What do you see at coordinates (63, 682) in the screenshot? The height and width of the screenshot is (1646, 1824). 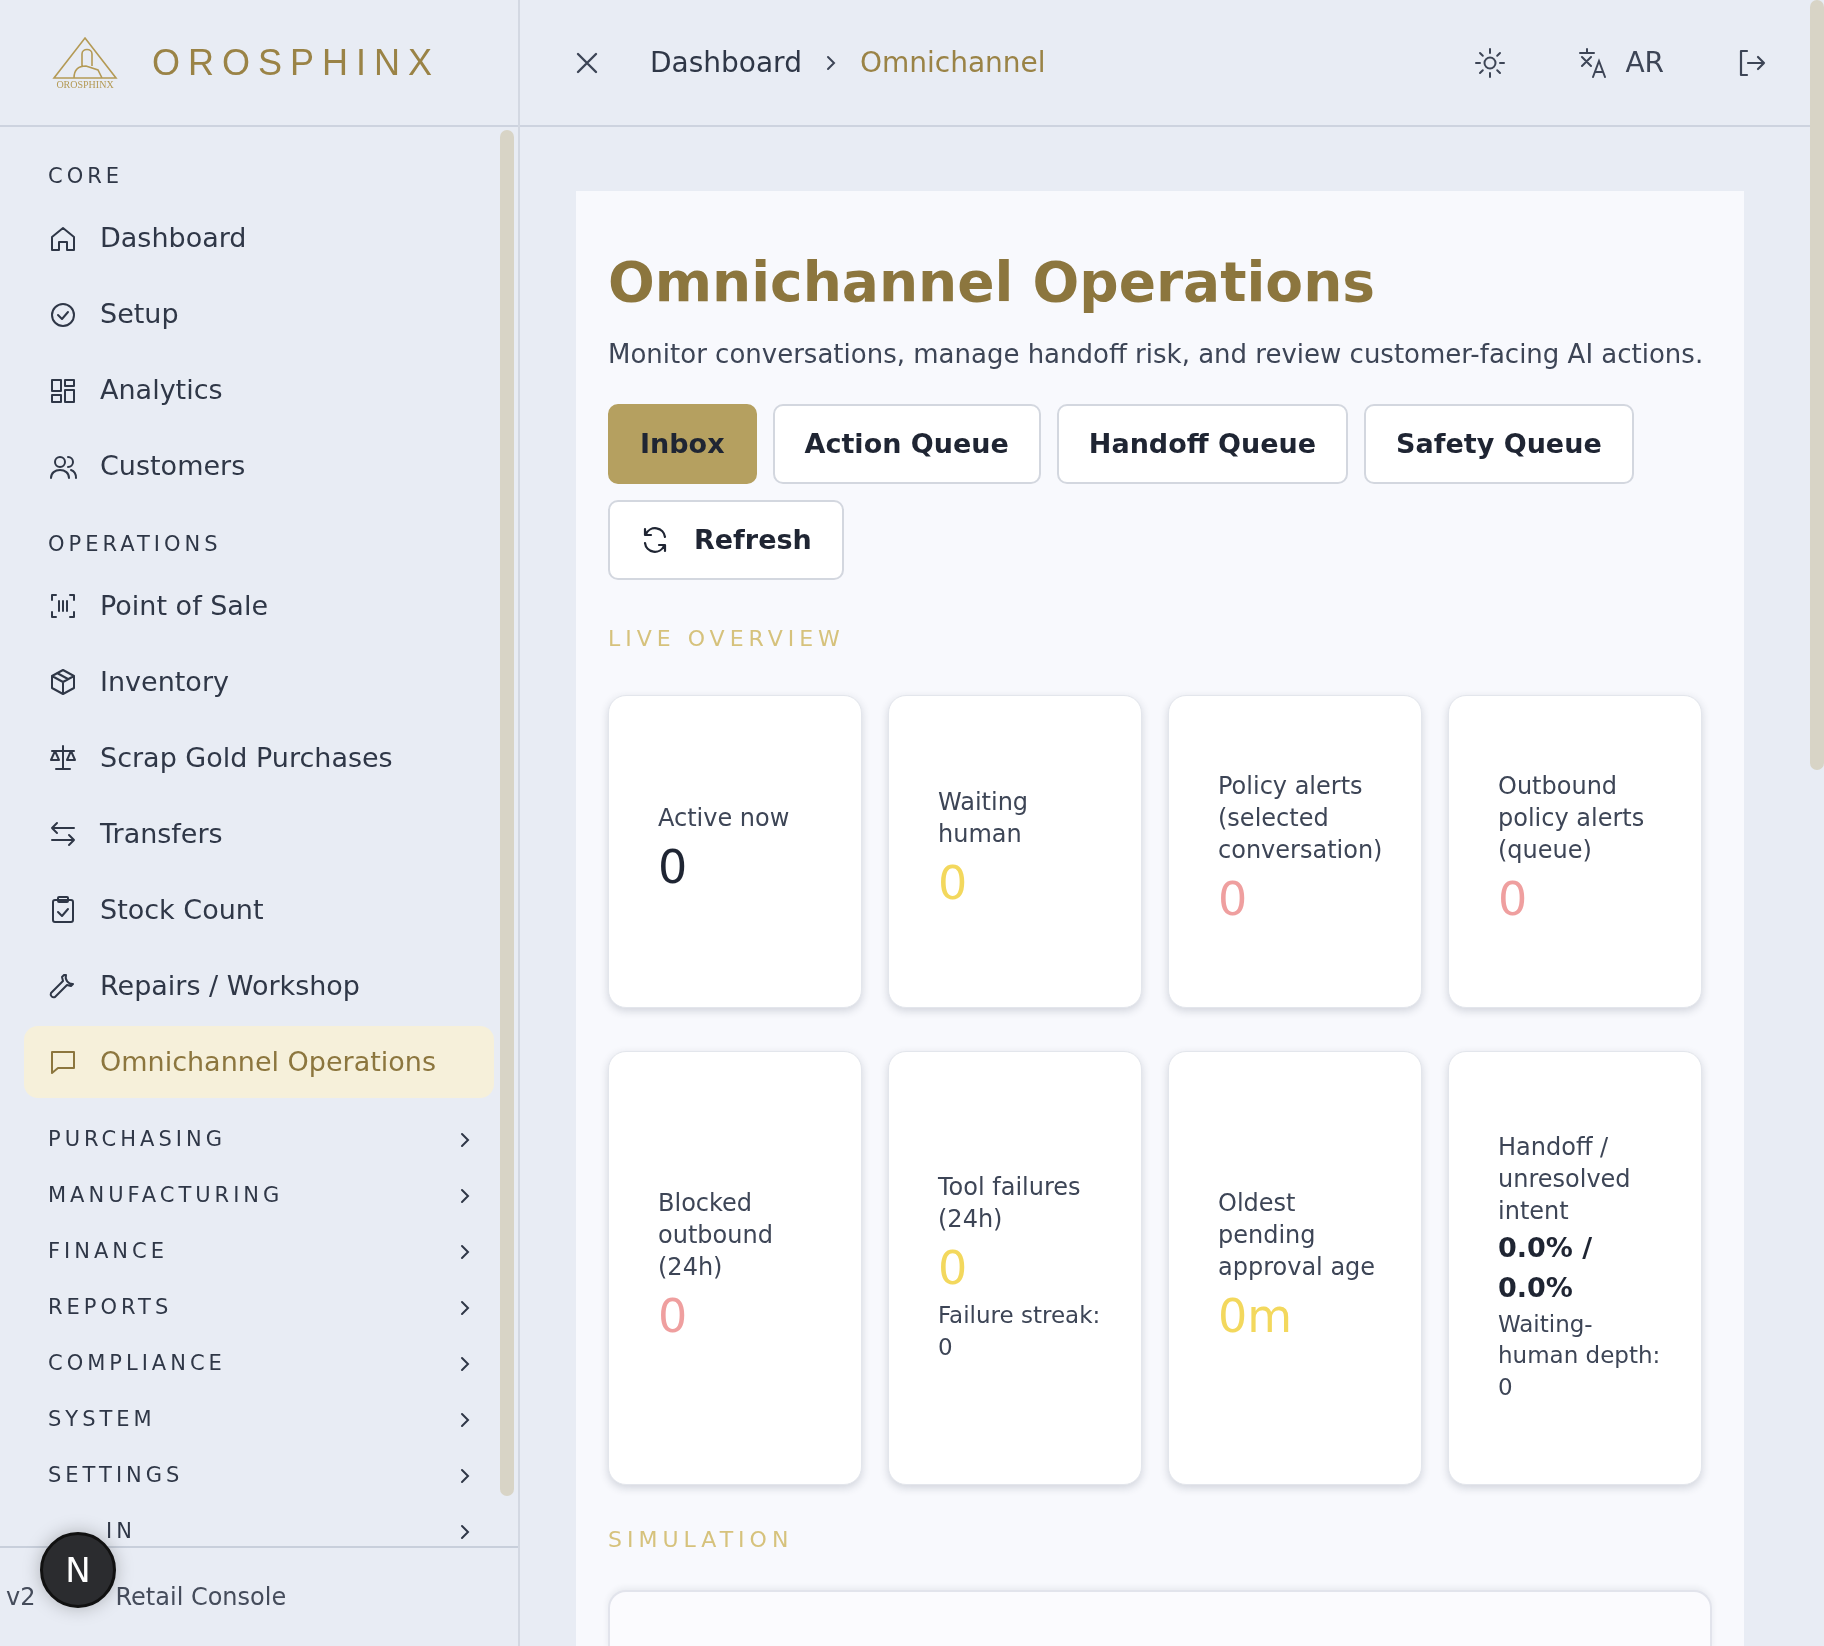 I see `box-icon` at bounding box center [63, 682].